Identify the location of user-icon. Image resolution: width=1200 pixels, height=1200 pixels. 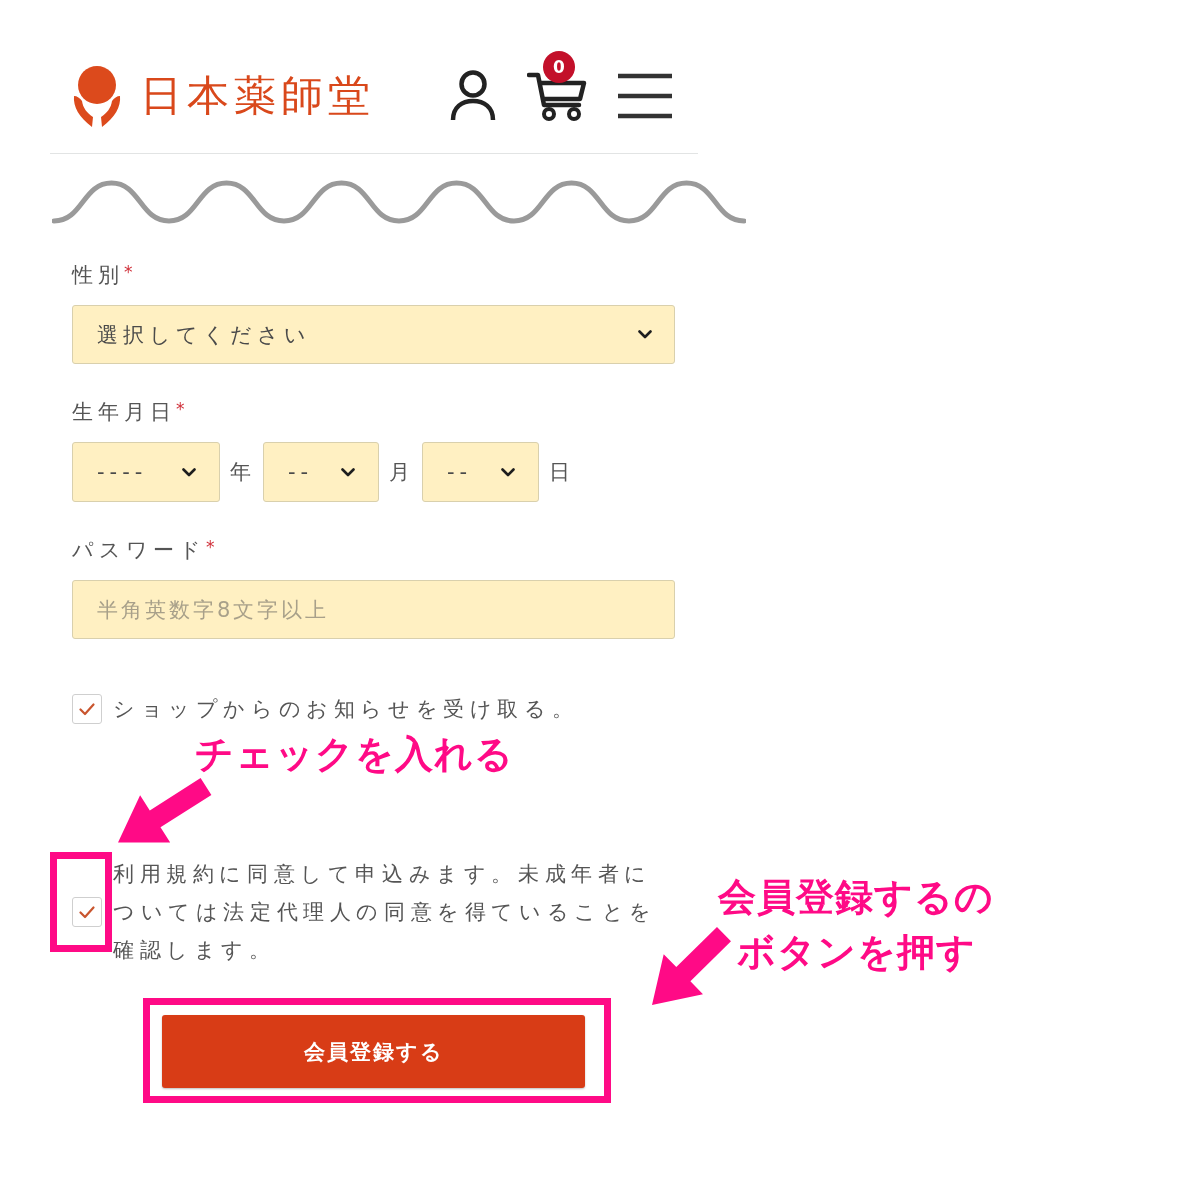
(473, 96).